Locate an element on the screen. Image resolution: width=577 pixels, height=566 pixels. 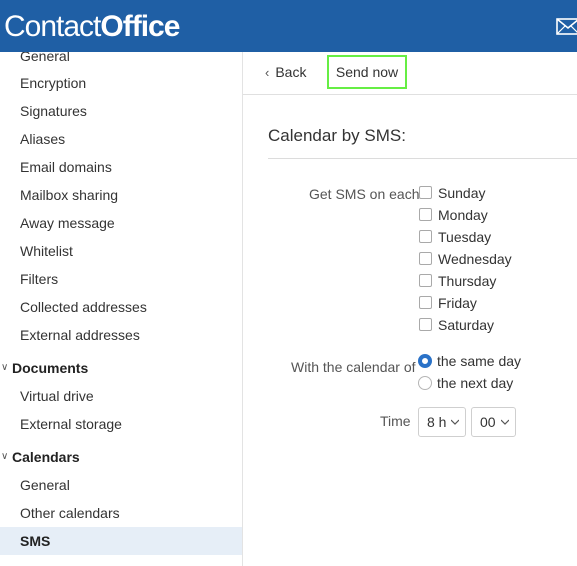
day-label: Wednesday is located at coordinates (475, 259).